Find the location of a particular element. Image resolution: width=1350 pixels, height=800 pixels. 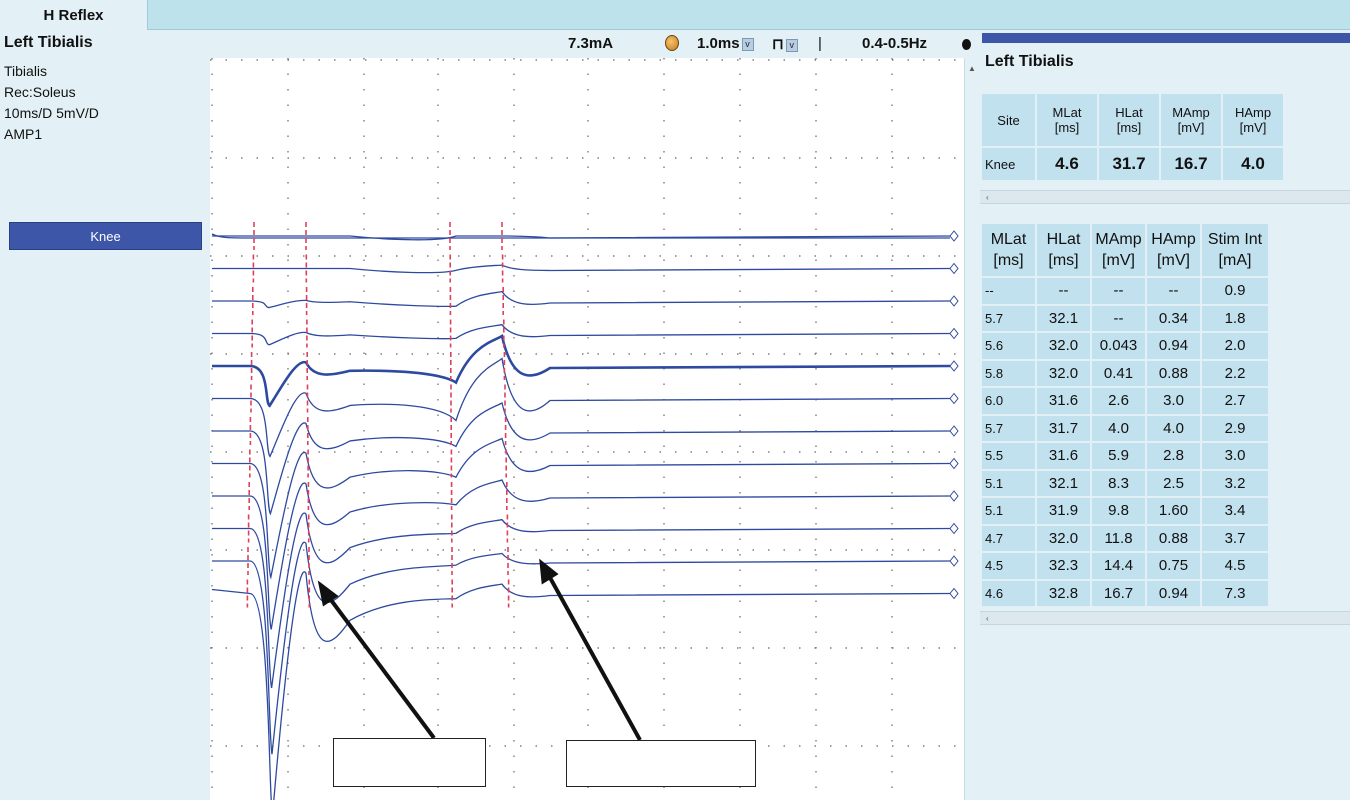

pulse-shape: ⊓ v is located at coordinates (785, 44).